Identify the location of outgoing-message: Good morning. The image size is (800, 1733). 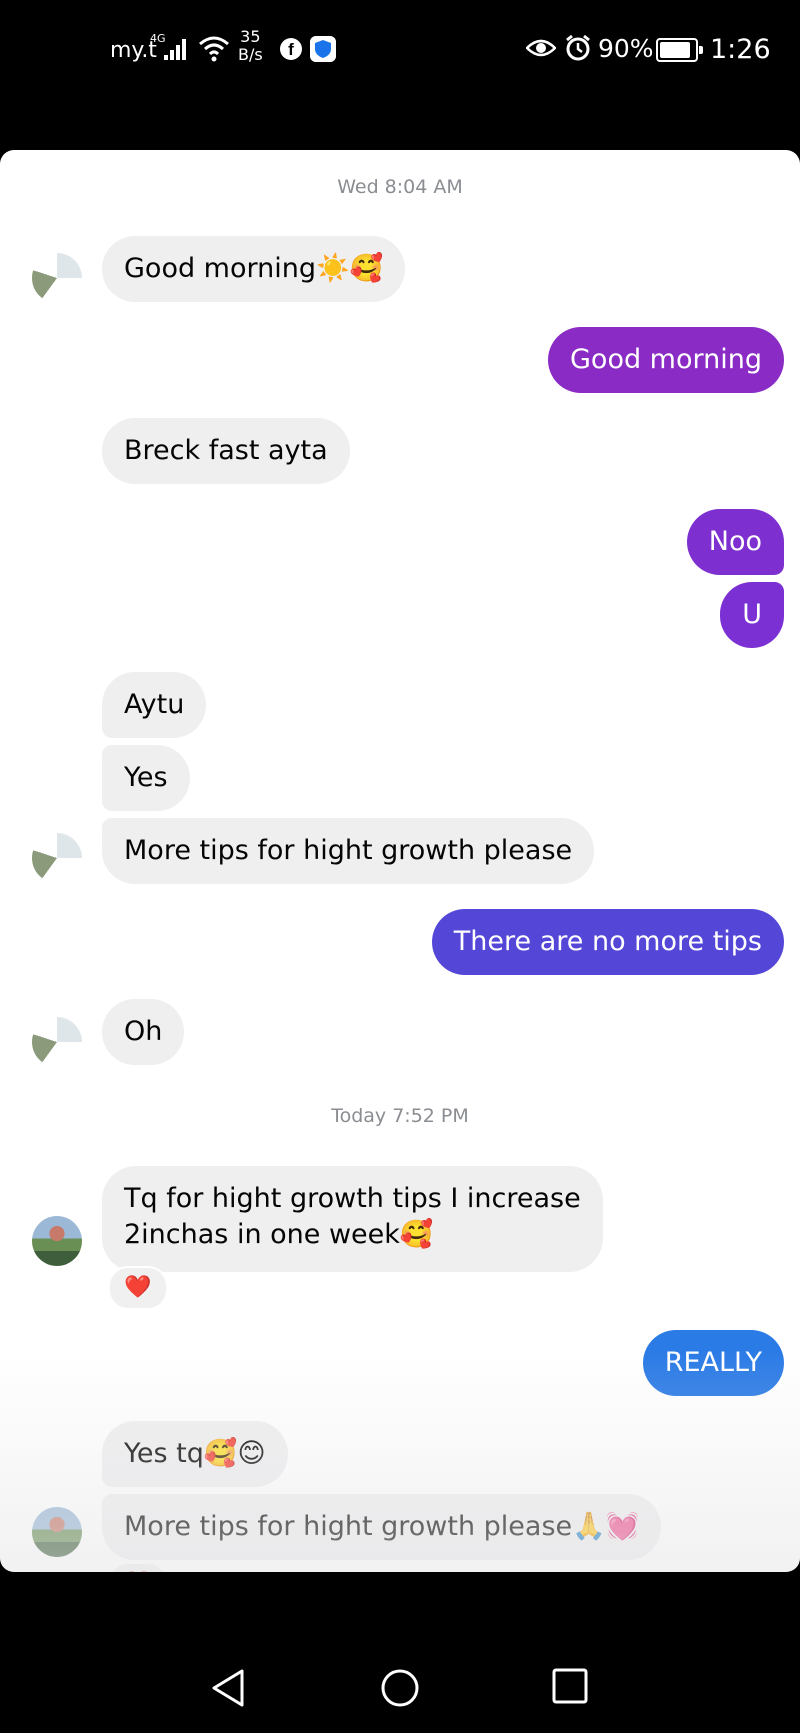
(666, 360).